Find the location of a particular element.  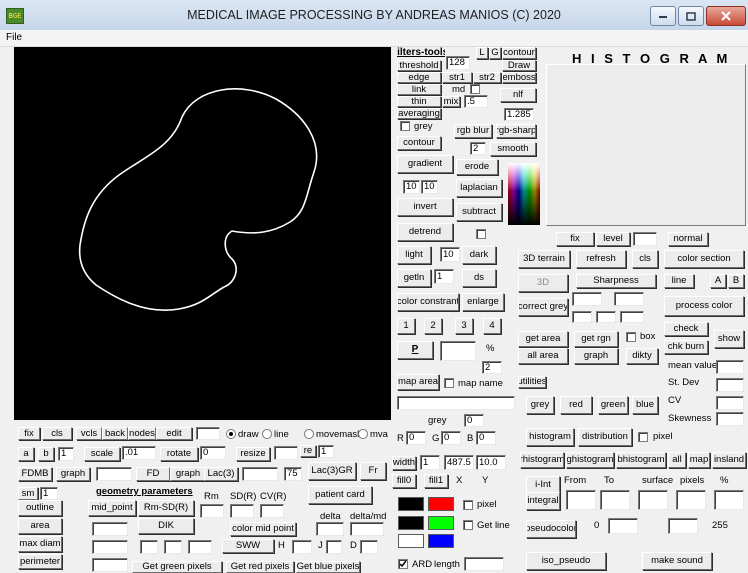

contour-top-button: contour is located at coordinates (519, 53).